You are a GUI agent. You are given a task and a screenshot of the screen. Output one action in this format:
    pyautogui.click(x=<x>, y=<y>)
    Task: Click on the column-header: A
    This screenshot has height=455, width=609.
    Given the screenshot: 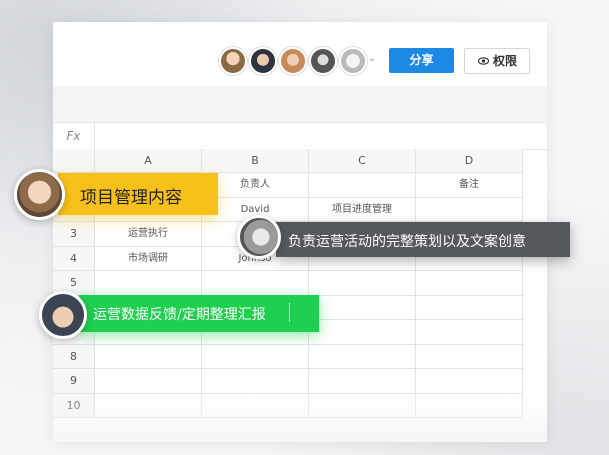 What is the action you would take?
    pyautogui.click(x=148, y=161)
    